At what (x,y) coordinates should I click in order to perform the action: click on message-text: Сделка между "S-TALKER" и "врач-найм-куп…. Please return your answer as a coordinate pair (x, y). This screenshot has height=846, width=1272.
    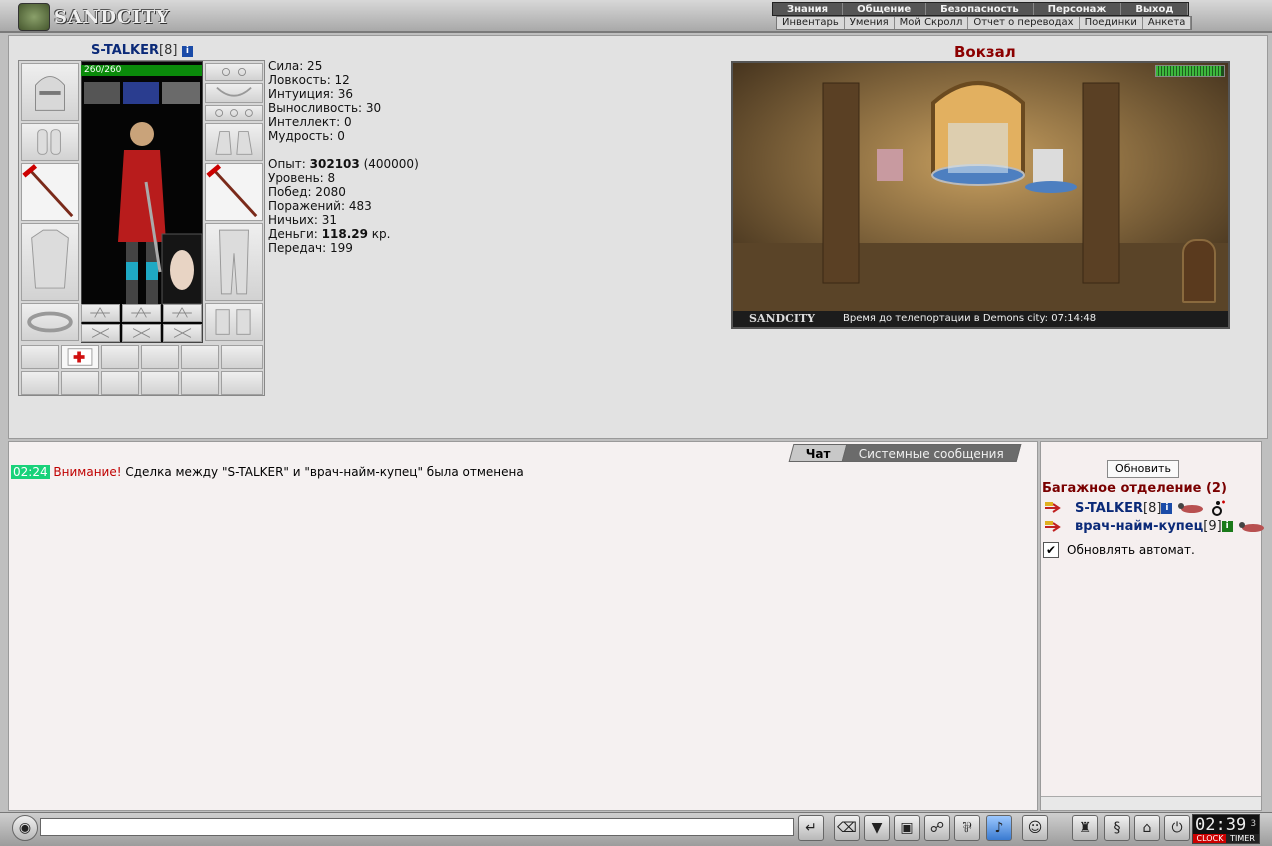
    Looking at the image, I should click on (322, 472).